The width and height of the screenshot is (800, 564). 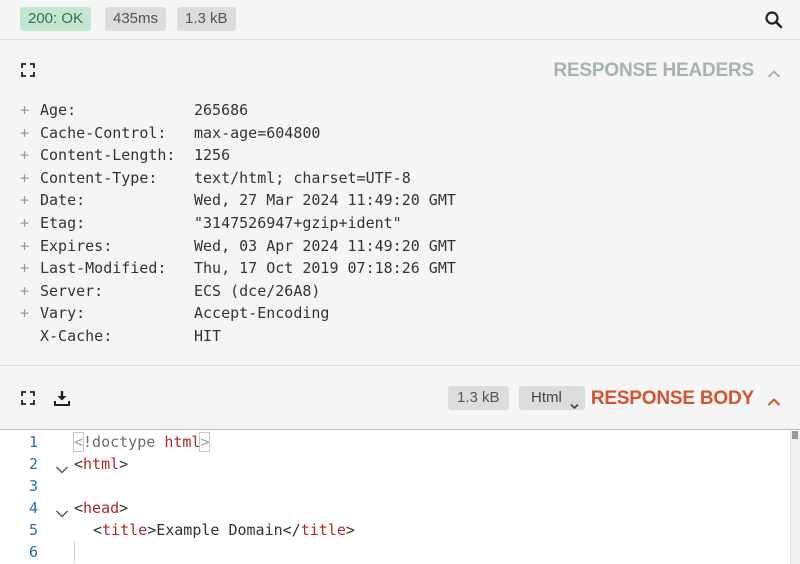 I want to click on line-number: 5, so click(x=33, y=530).